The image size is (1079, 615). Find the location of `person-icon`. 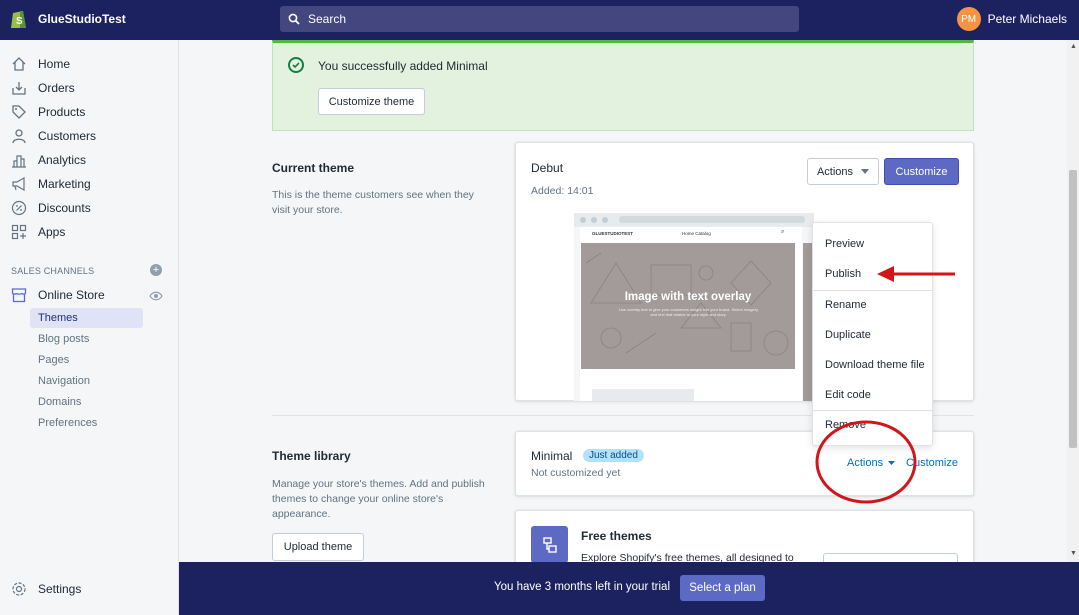

person-icon is located at coordinates (19, 136).